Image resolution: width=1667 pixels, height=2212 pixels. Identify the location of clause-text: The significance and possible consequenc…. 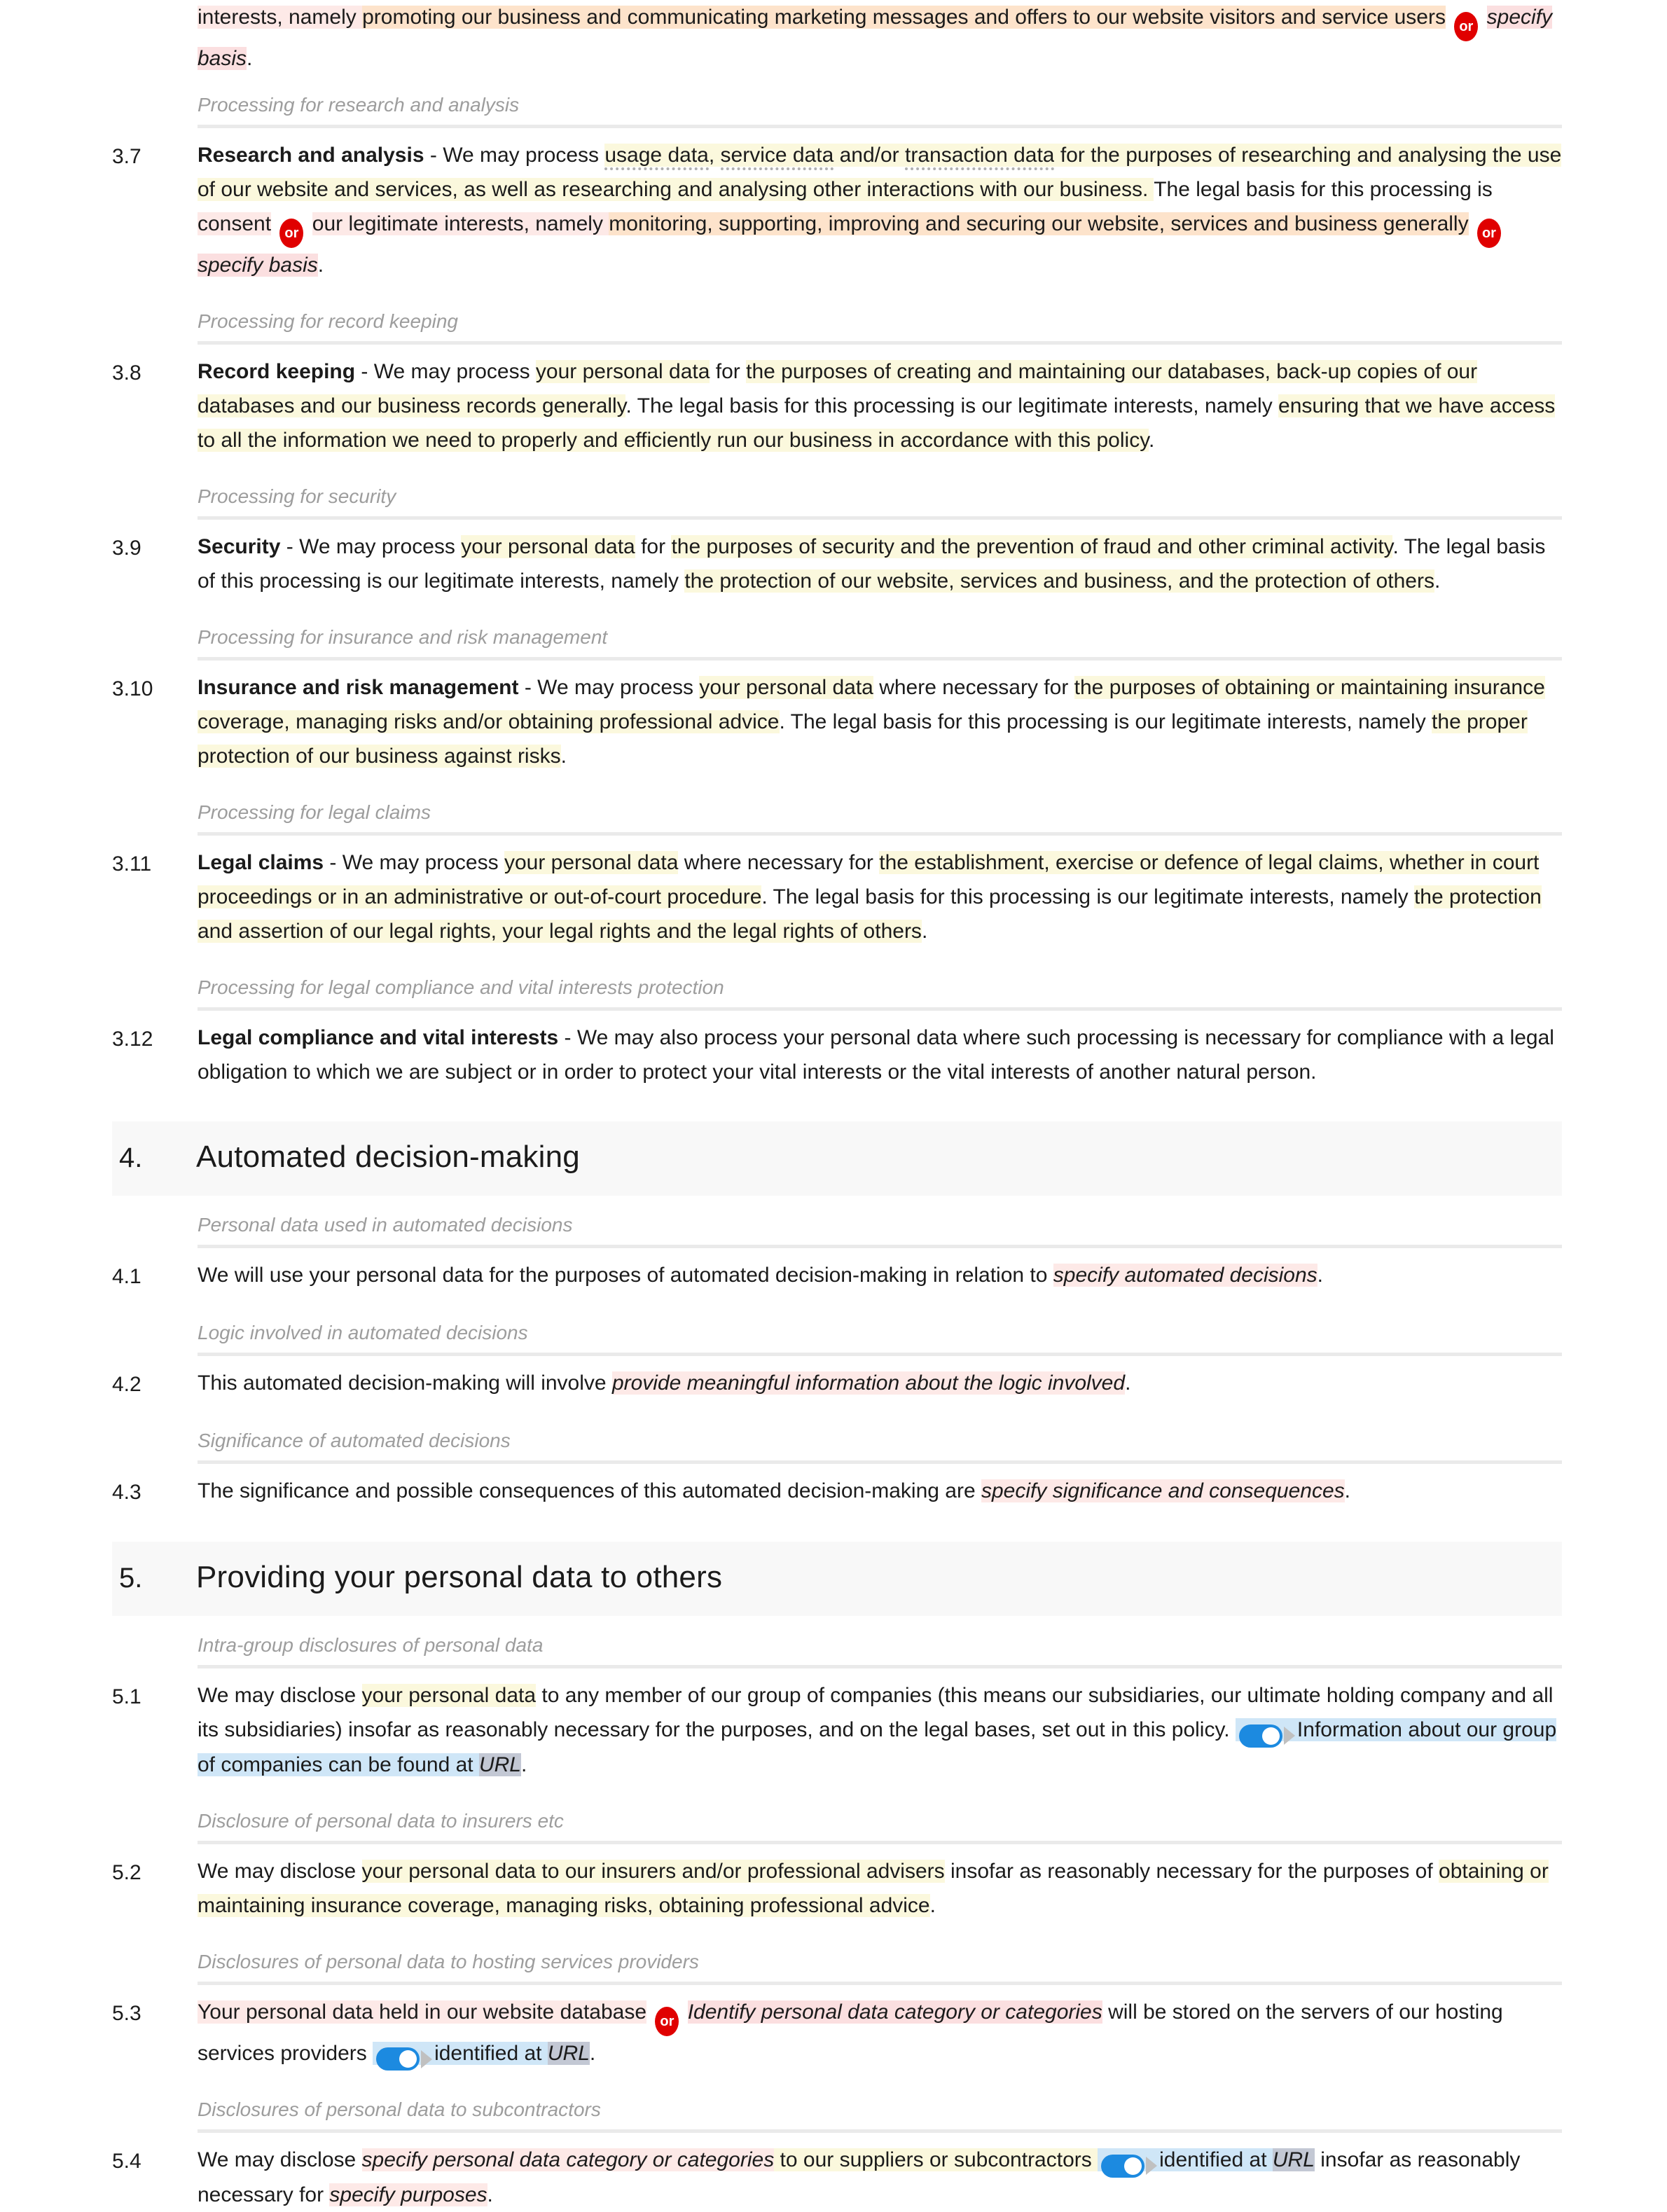
(880, 1491).